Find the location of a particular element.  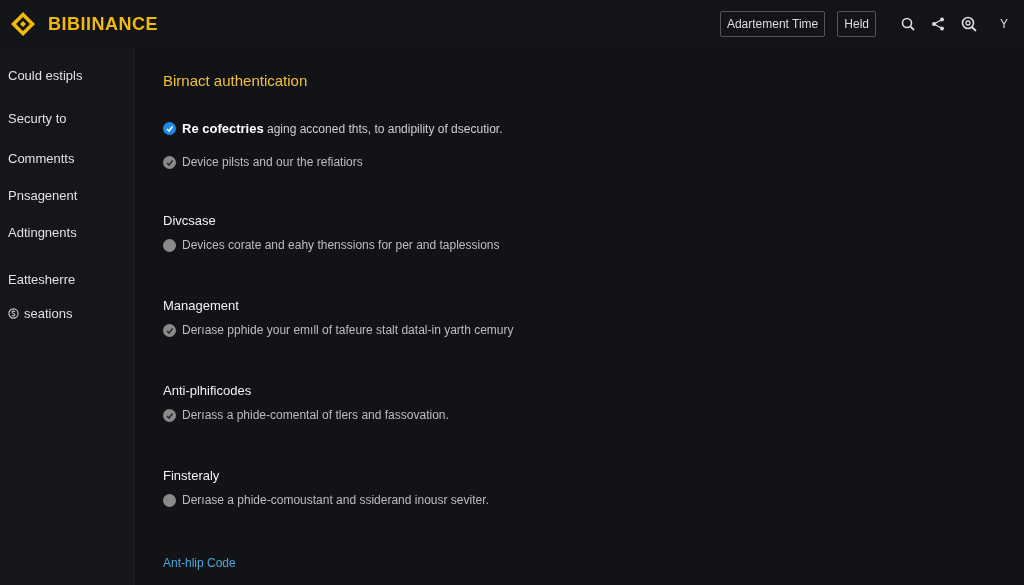

share-icon is located at coordinates (938, 24).